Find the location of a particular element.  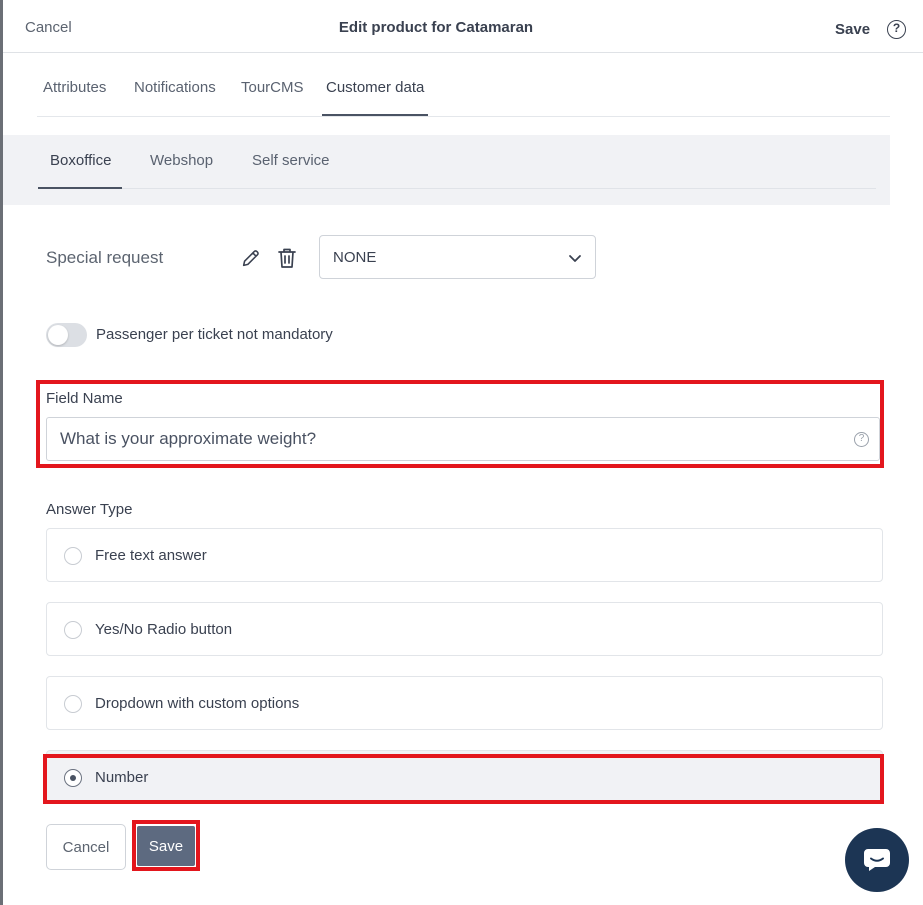

toggle-knob is located at coordinates (58, 335).